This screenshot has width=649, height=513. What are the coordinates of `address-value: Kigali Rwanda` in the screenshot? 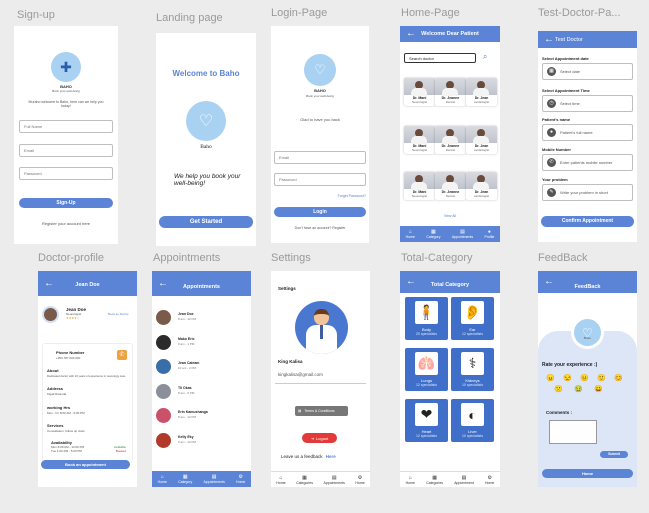 It's located at (57, 394).